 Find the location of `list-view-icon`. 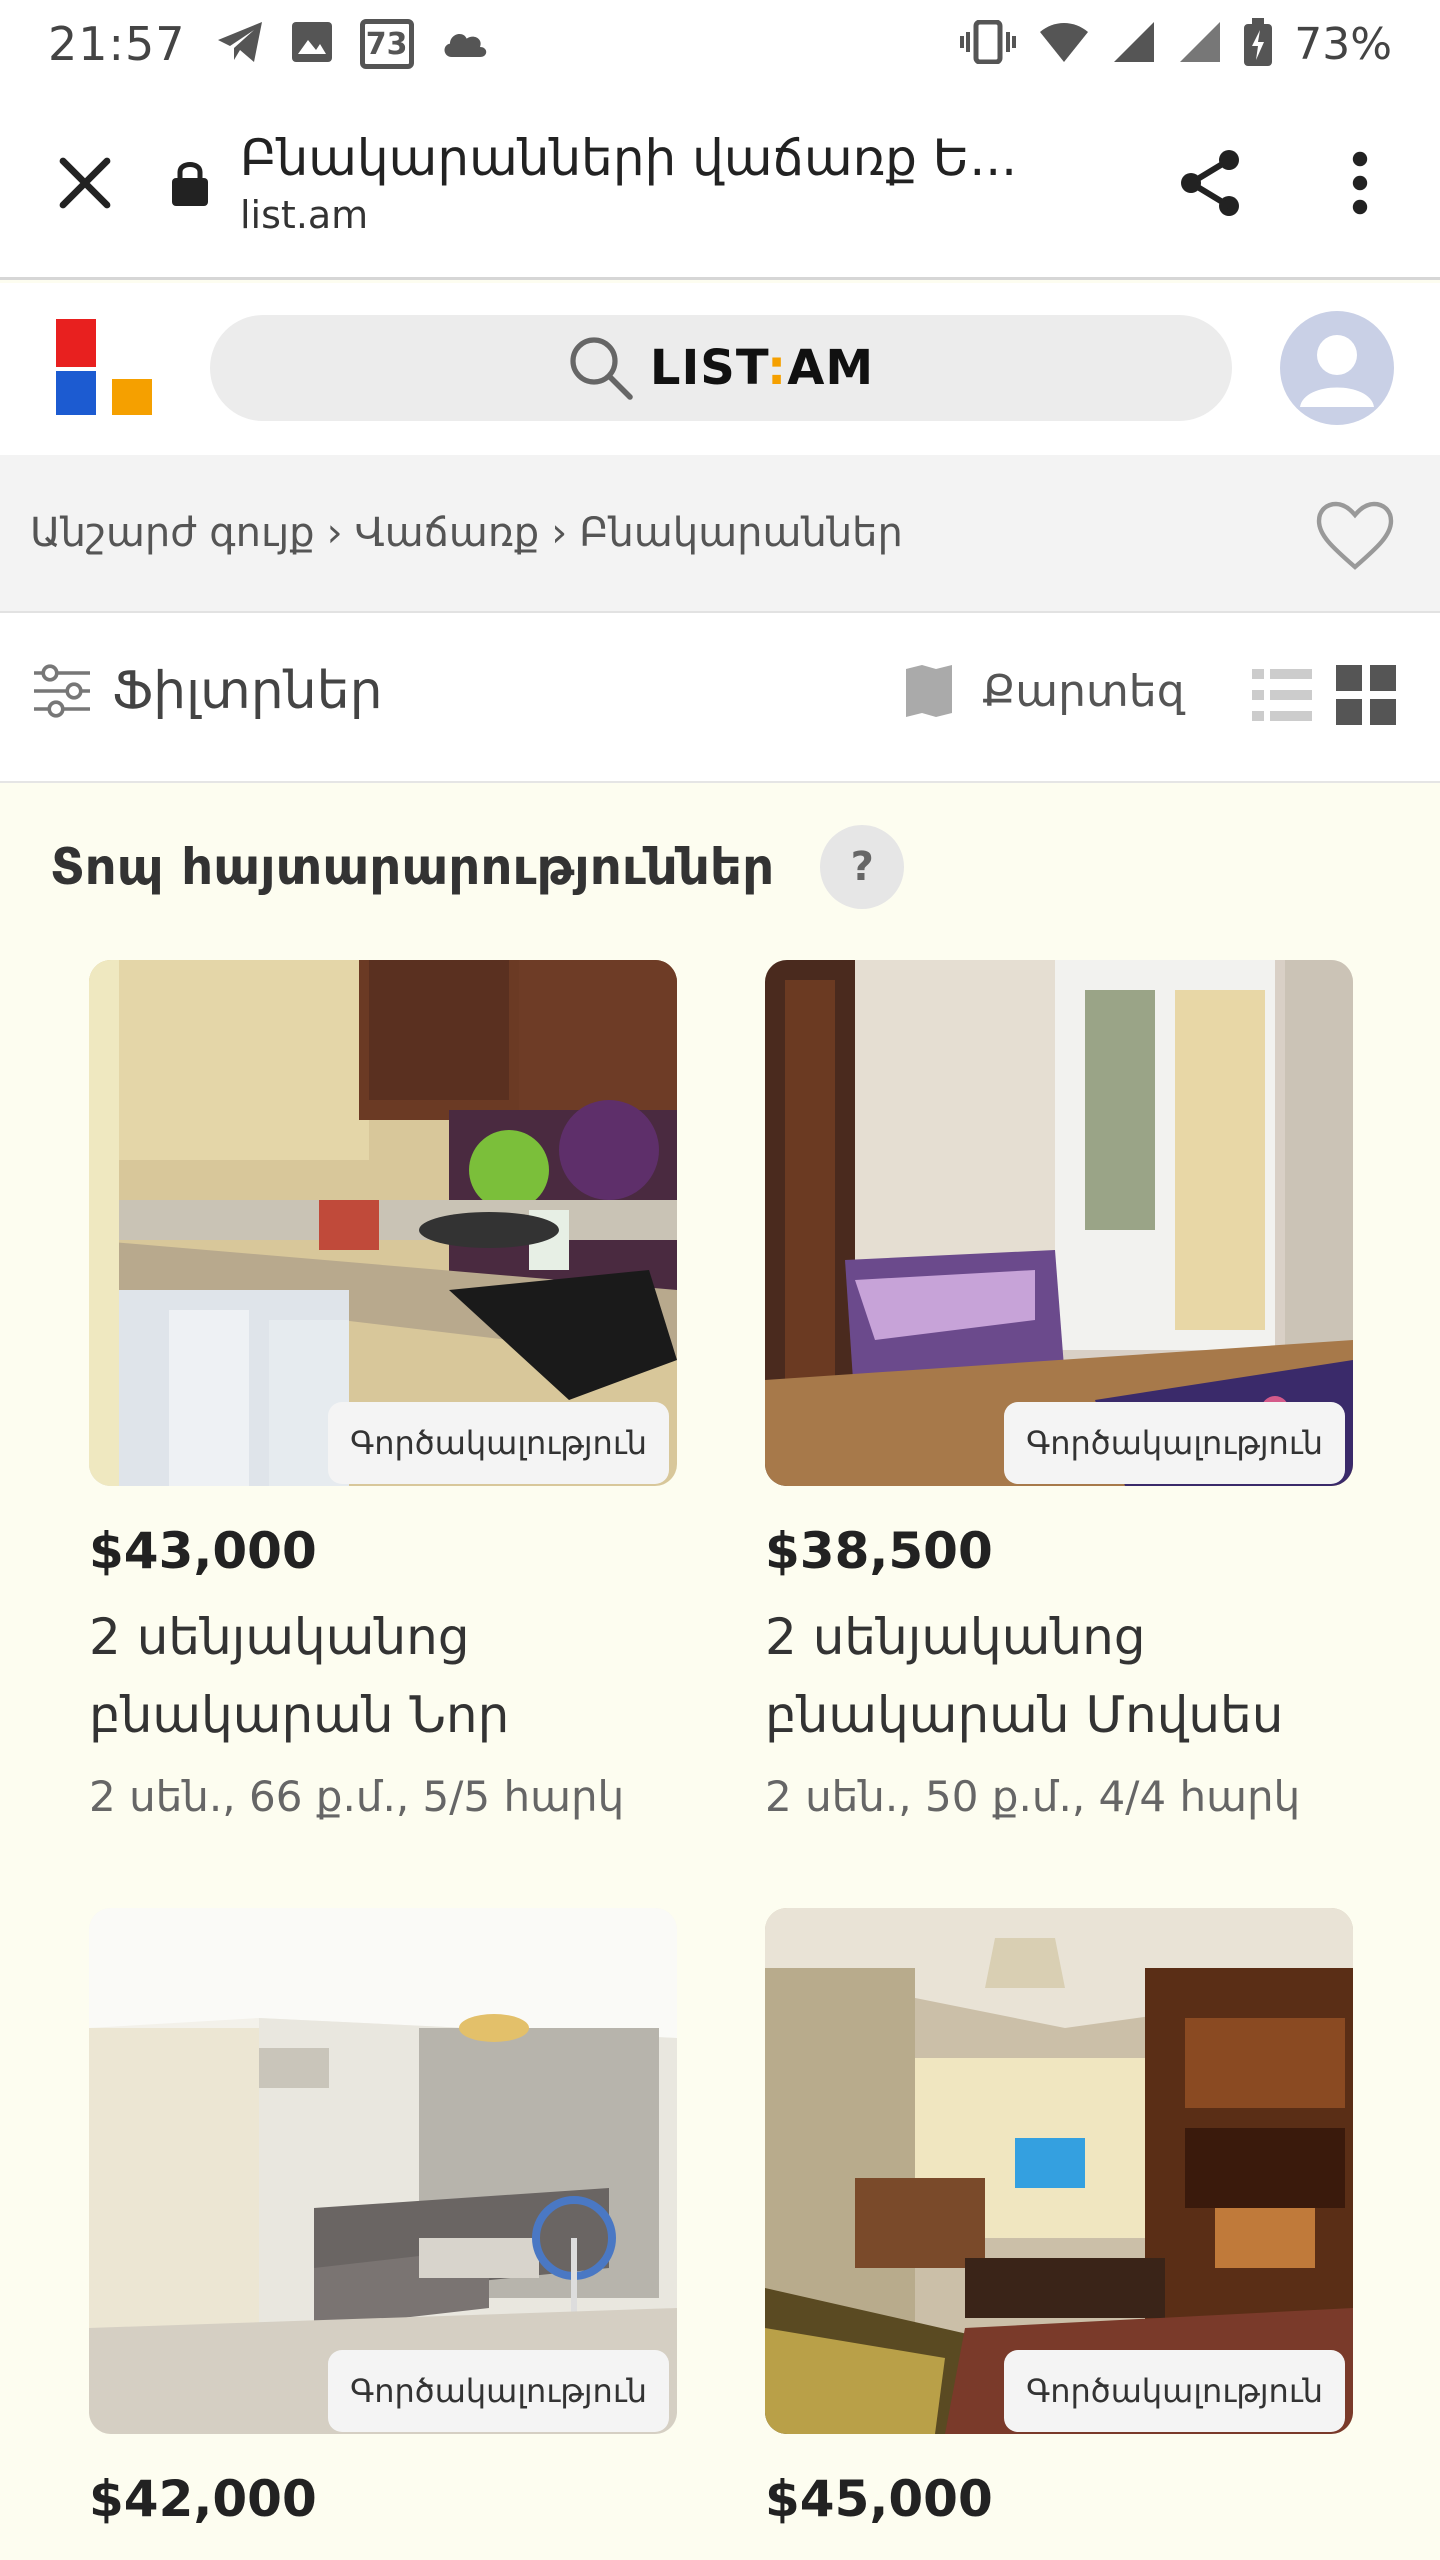

list-view-icon is located at coordinates (1282, 695).